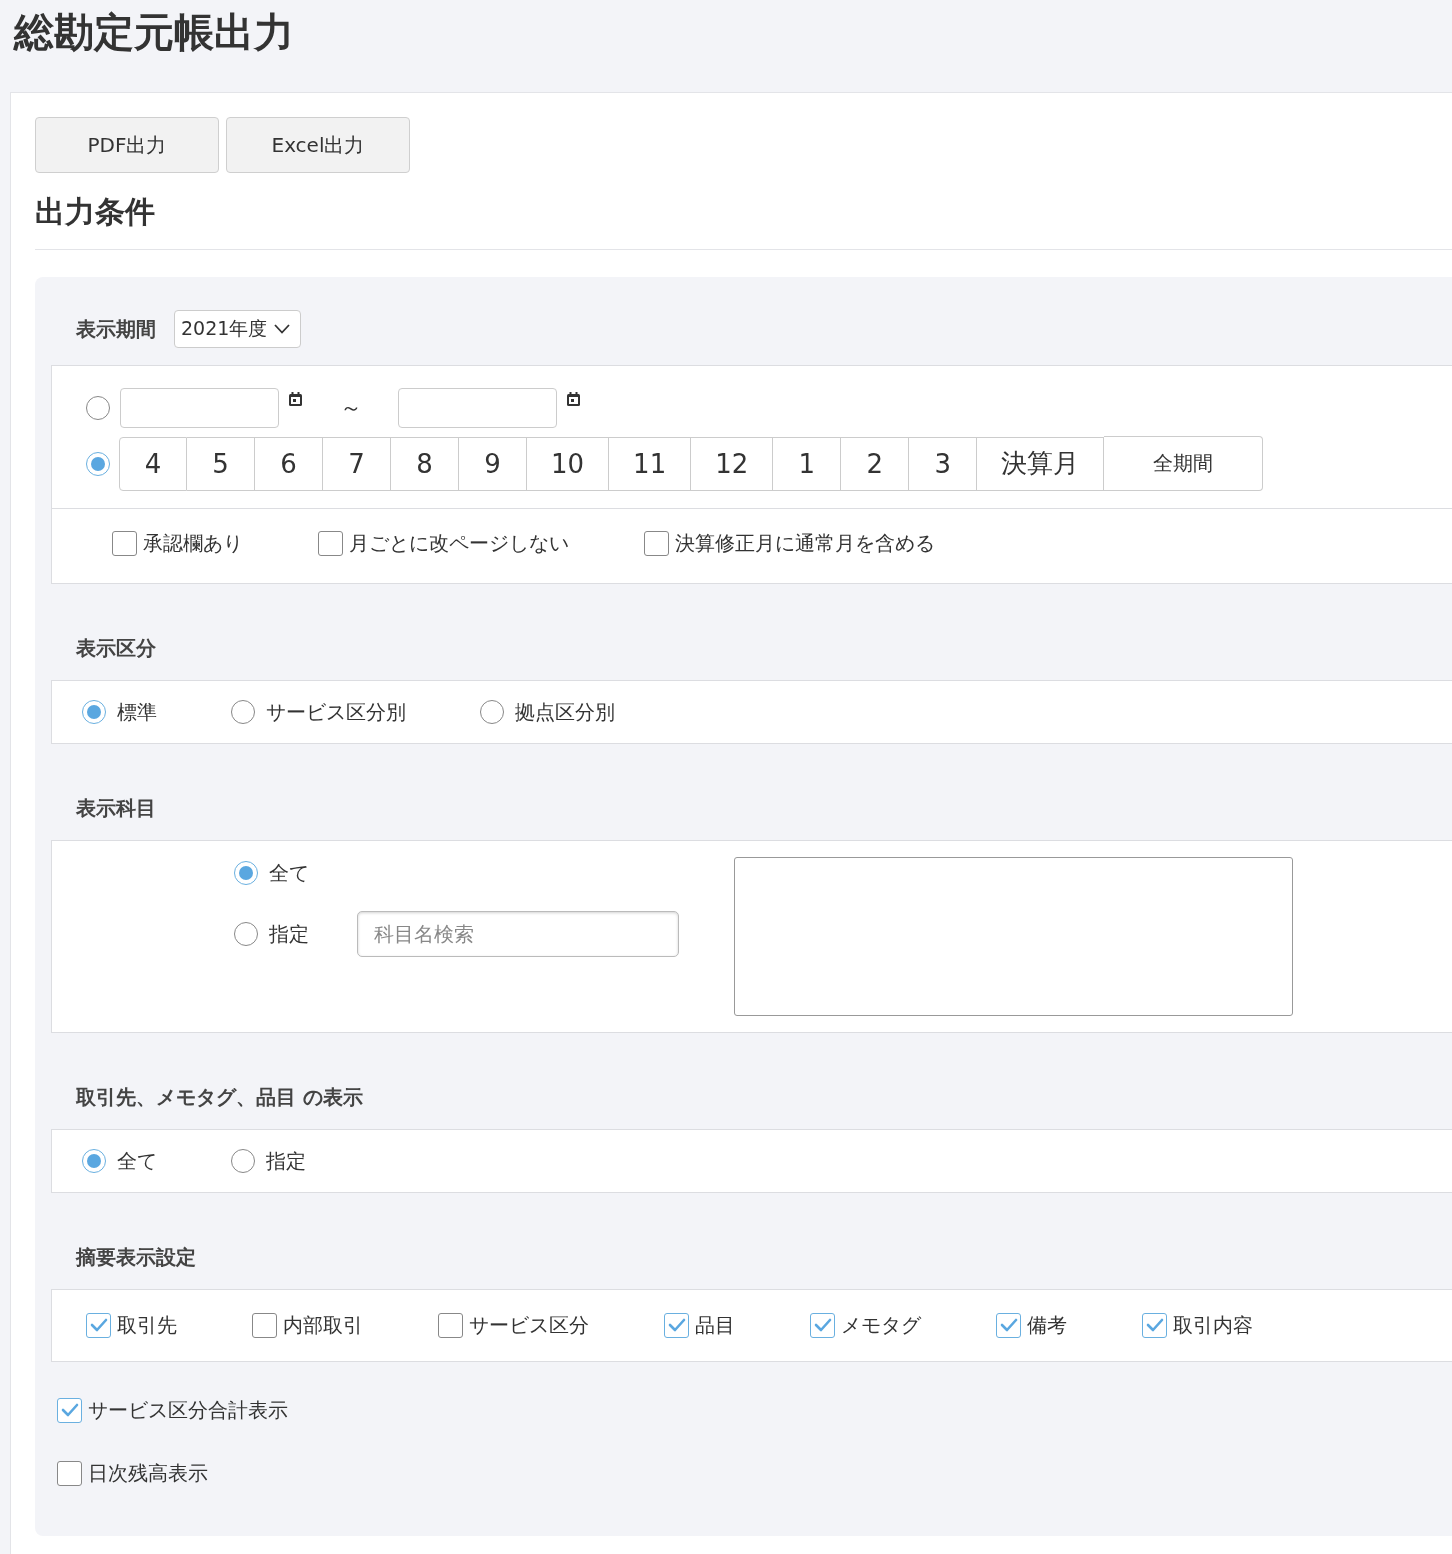  What do you see at coordinates (289, 463) in the screenshot?
I see `month-button: 6` at bounding box center [289, 463].